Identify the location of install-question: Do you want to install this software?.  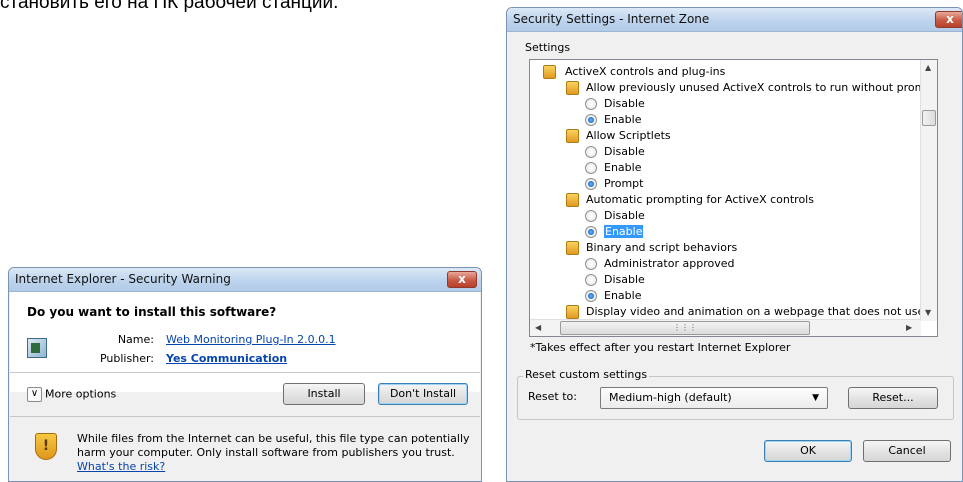
(152, 312).